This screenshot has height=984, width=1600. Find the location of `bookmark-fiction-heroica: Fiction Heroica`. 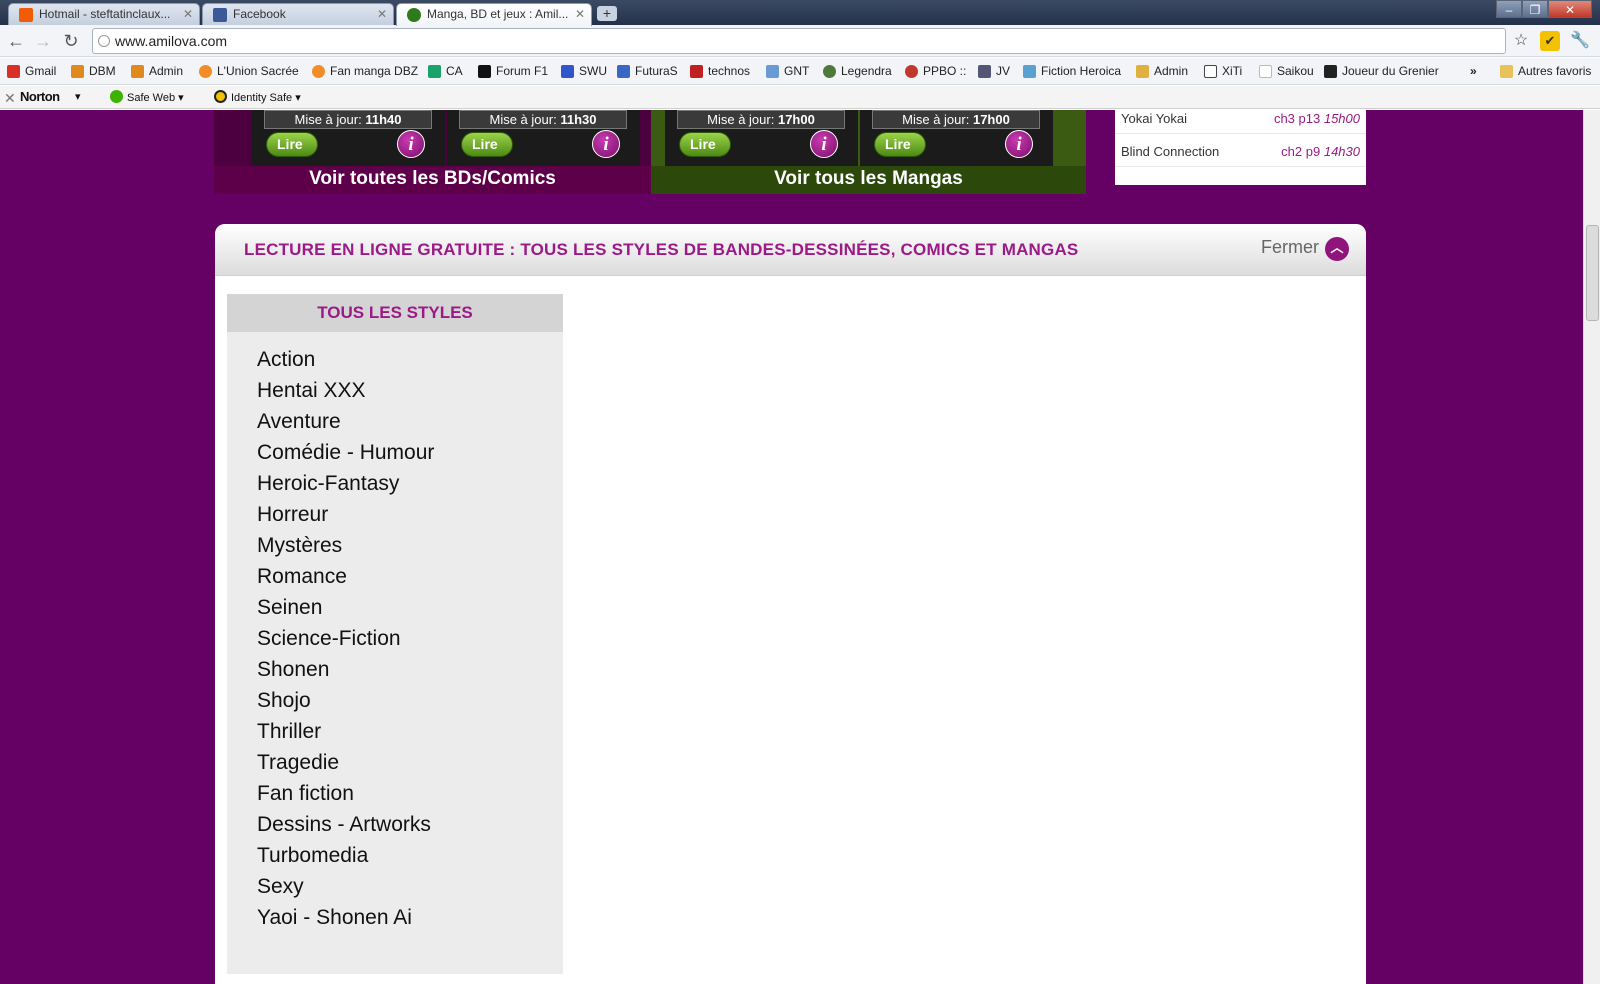

bookmark-fiction-heroica: Fiction Heroica is located at coordinates (1072, 72).